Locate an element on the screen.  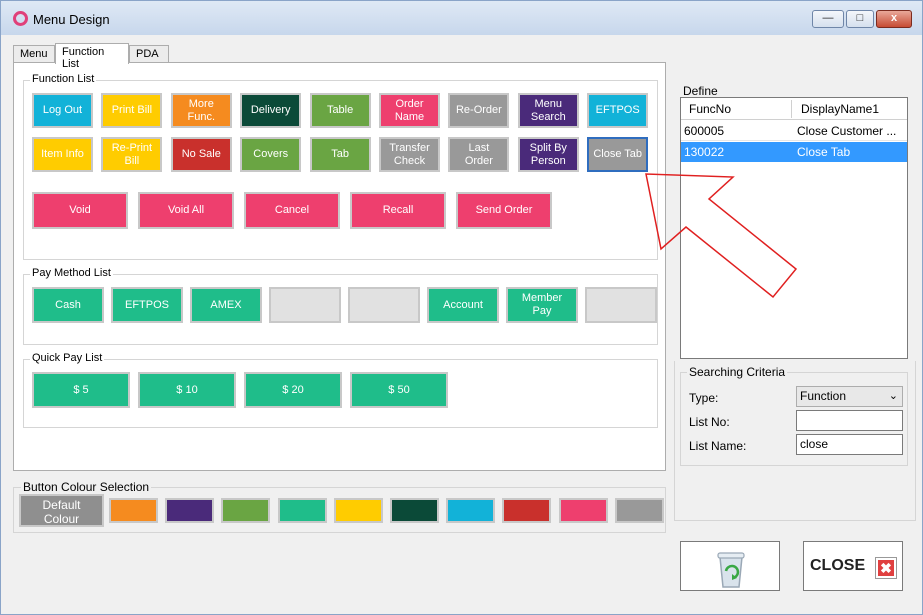
quick-pay-list-title: Quick Pay List is located at coordinates (67, 358).